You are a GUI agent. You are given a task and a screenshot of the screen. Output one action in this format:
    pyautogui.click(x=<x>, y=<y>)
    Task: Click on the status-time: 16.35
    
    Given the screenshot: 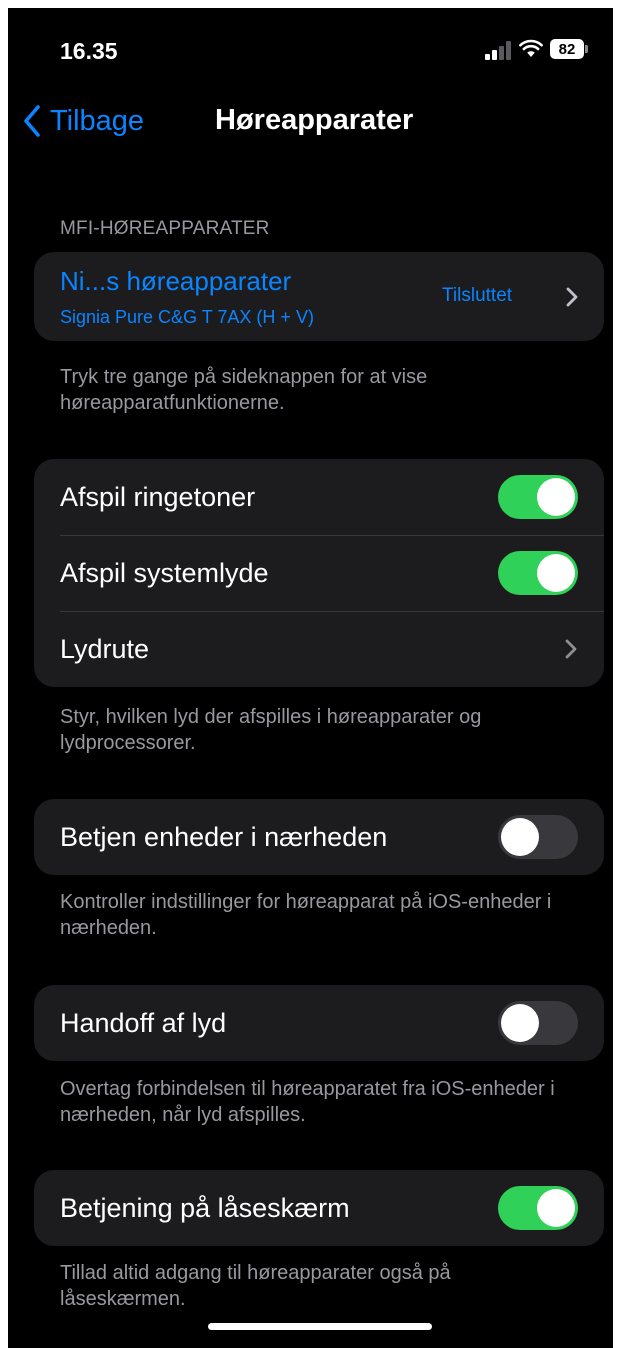 What is the action you would take?
    pyautogui.click(x=89, y=51)
    